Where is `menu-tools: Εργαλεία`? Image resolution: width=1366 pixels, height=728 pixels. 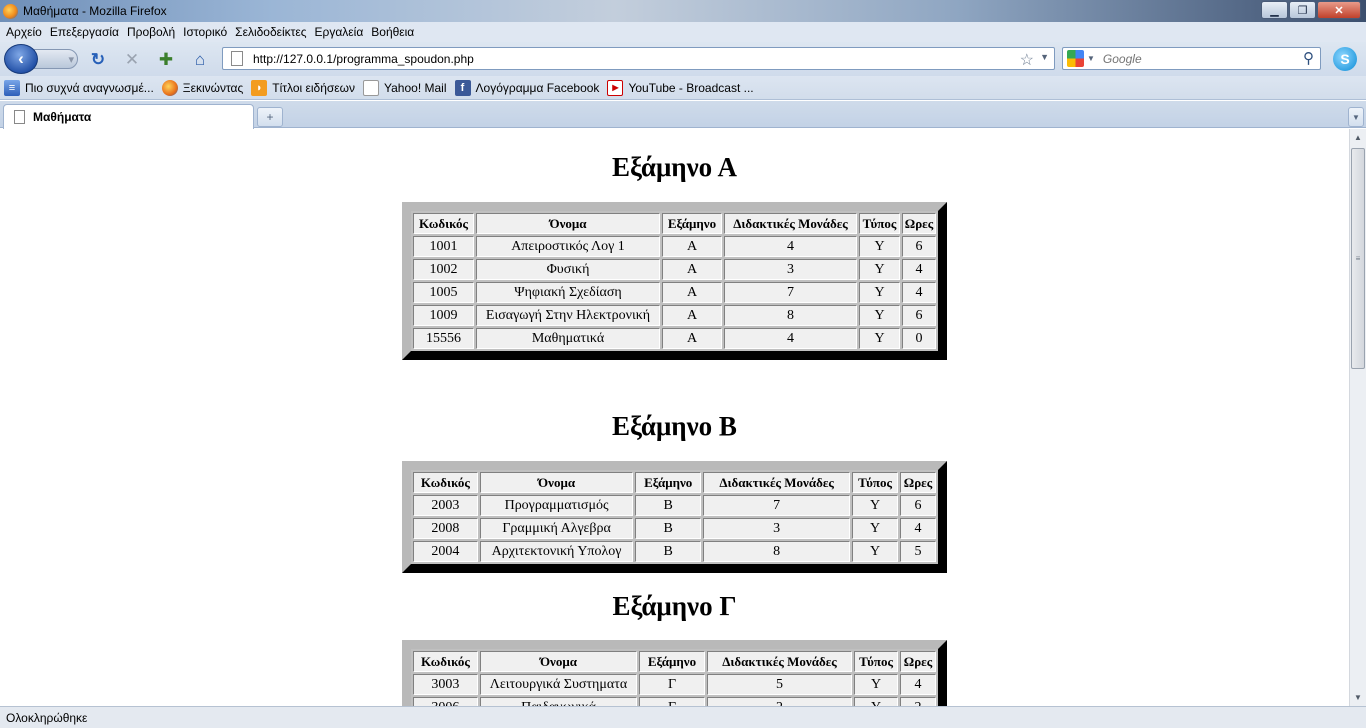 menu-tools: Εργαλεία is located at coordinates (339, 32).